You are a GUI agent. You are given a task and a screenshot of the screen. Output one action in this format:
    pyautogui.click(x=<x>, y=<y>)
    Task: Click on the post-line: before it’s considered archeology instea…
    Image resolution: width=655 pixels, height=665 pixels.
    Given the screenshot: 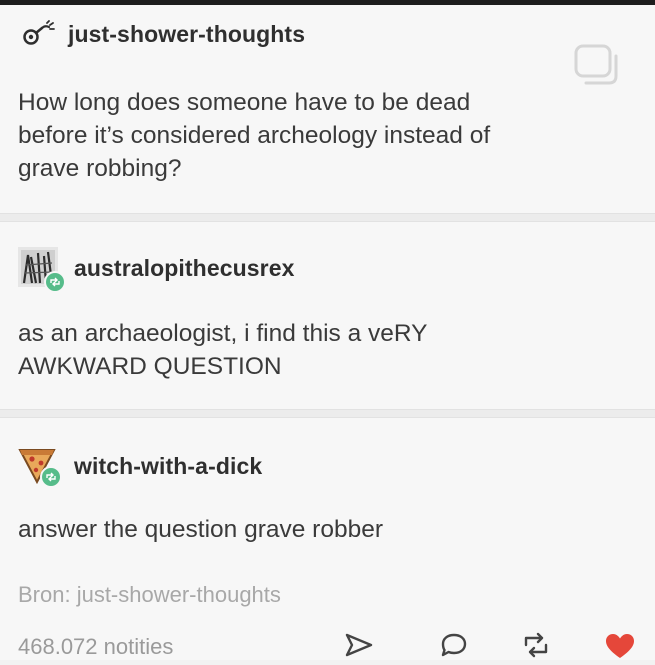 What is the action you would take?
    pyautogui.click(x=254, y=135)
    